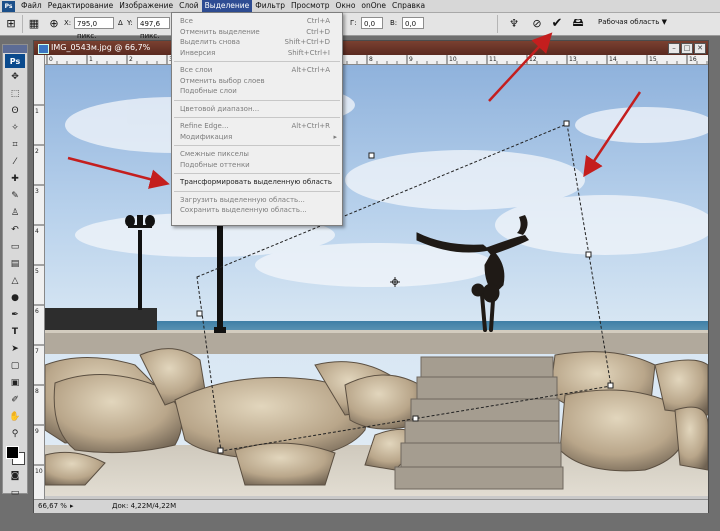  What do you see at coordinates (118, 172) in the screenshot?
I see `arrow-to-menu-item` at bounding box center [118, 172].